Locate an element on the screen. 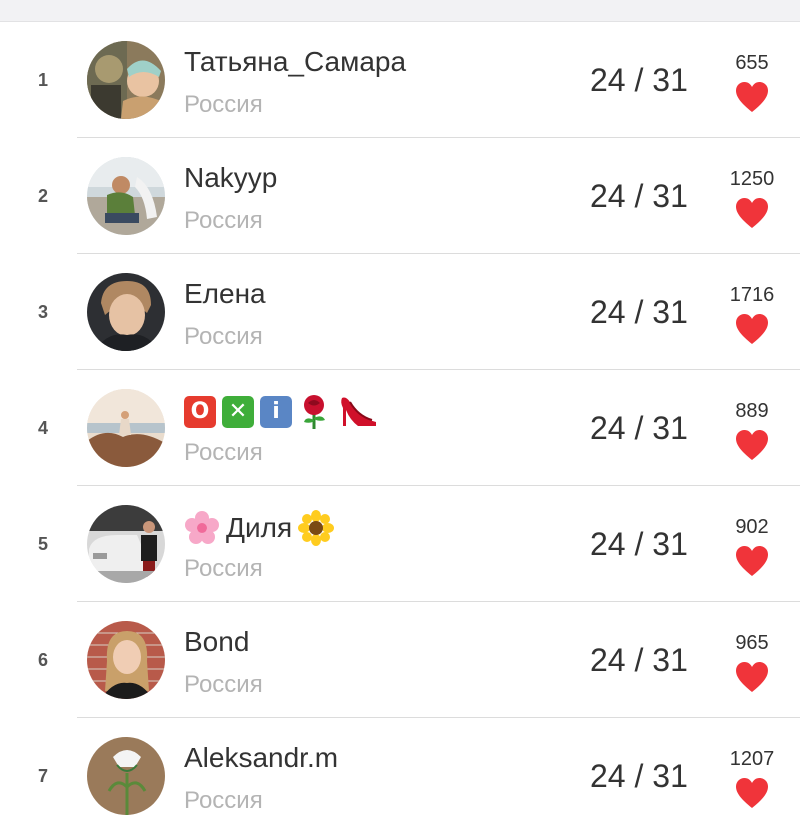  user-name: O ✕ i is located at coordinates (281, 412).